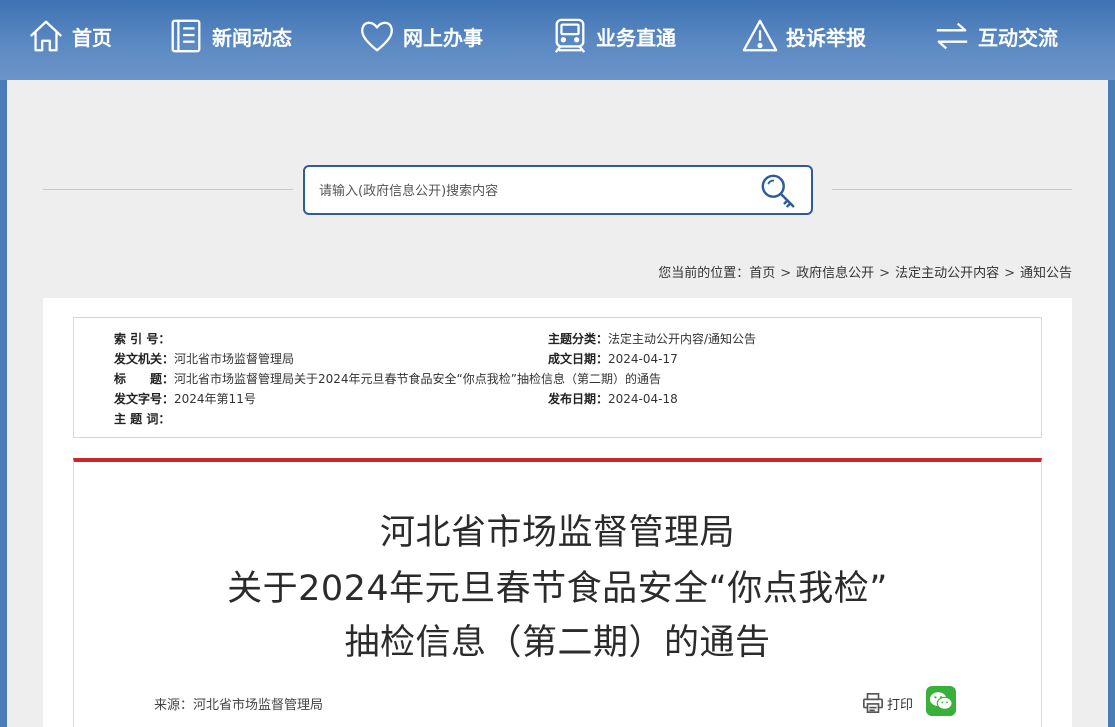 This screenshot has height=727, width=1115. I want to click on meta-index: 索 引 号：, so click(142, 338).